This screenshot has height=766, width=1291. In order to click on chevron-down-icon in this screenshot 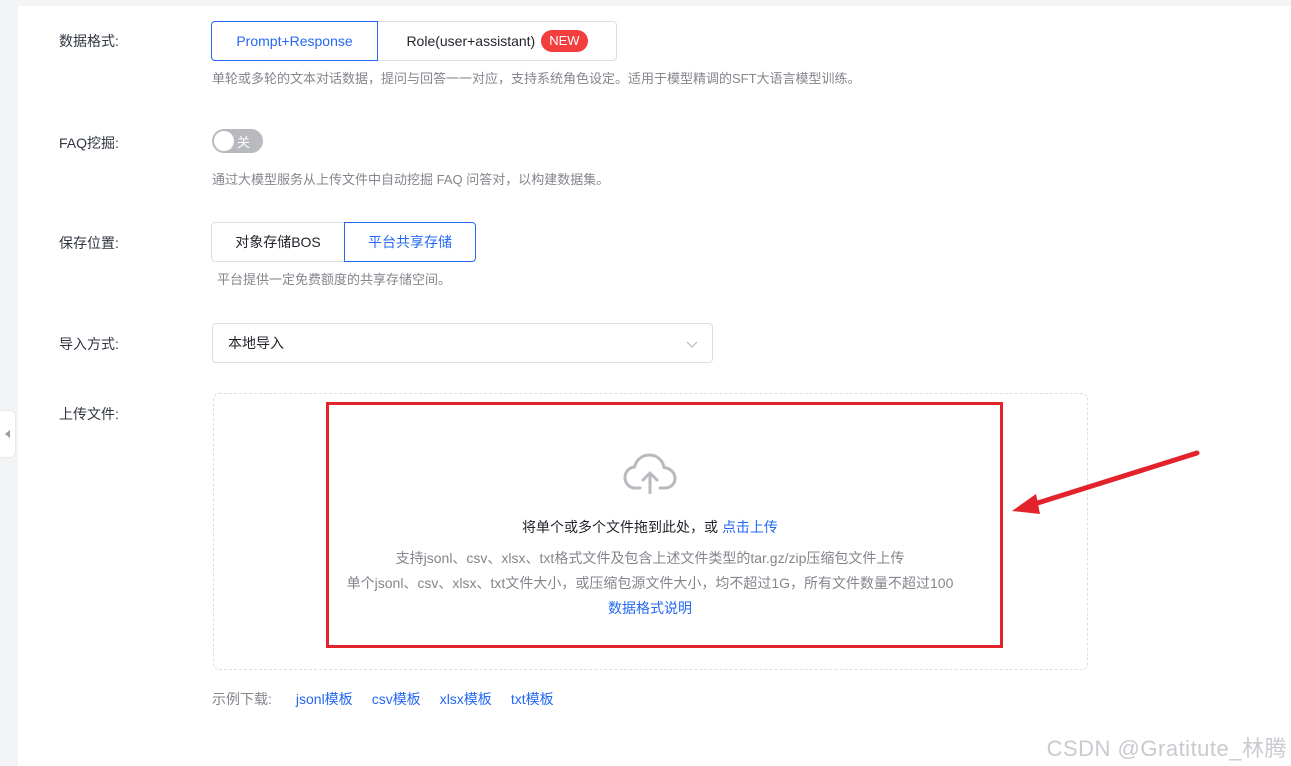, I will do `click(692, 344)`.